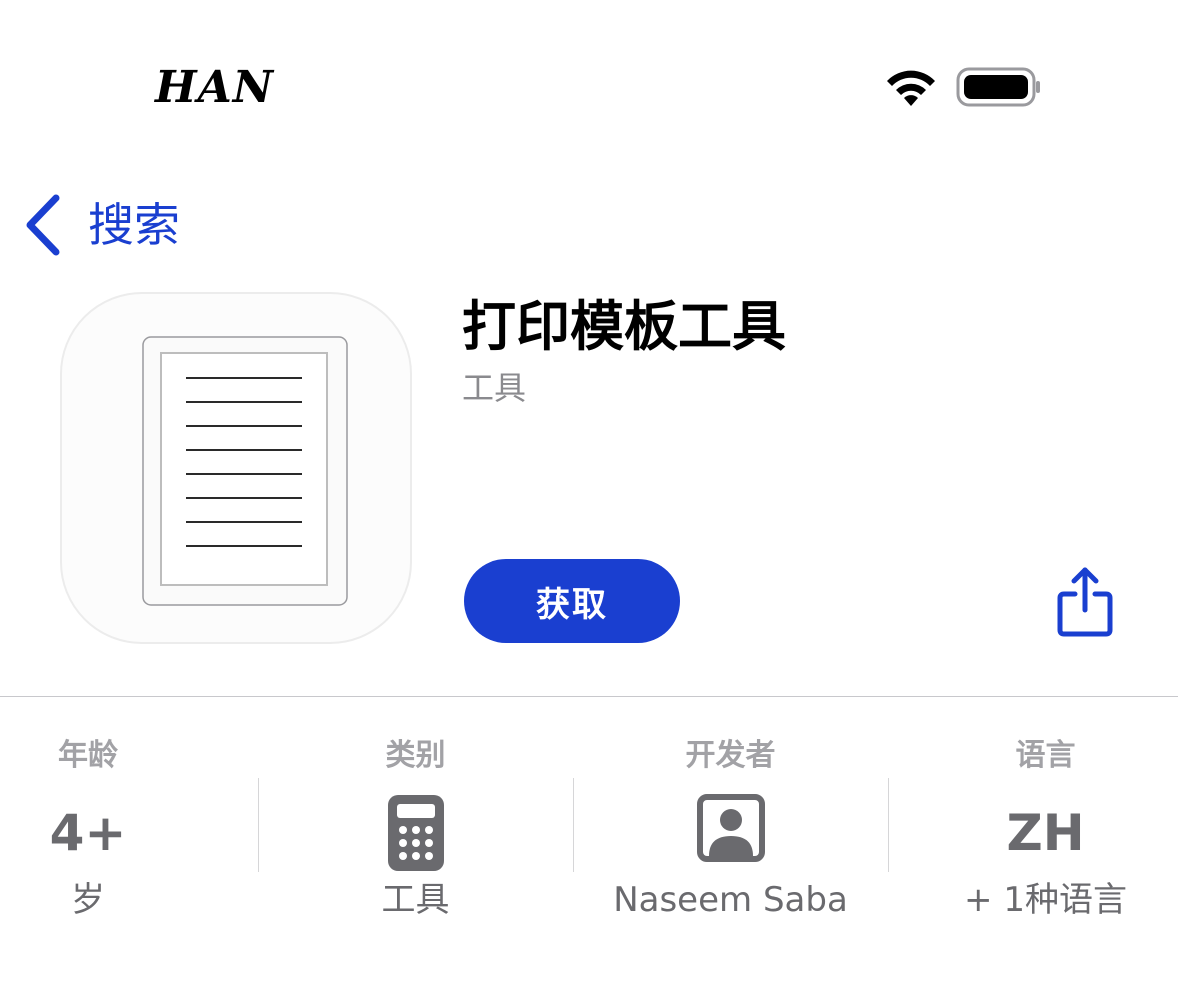 The height and width of the screenshot is (992, 1178). I want to click on info-category-label: 类别, so click(415, 755).